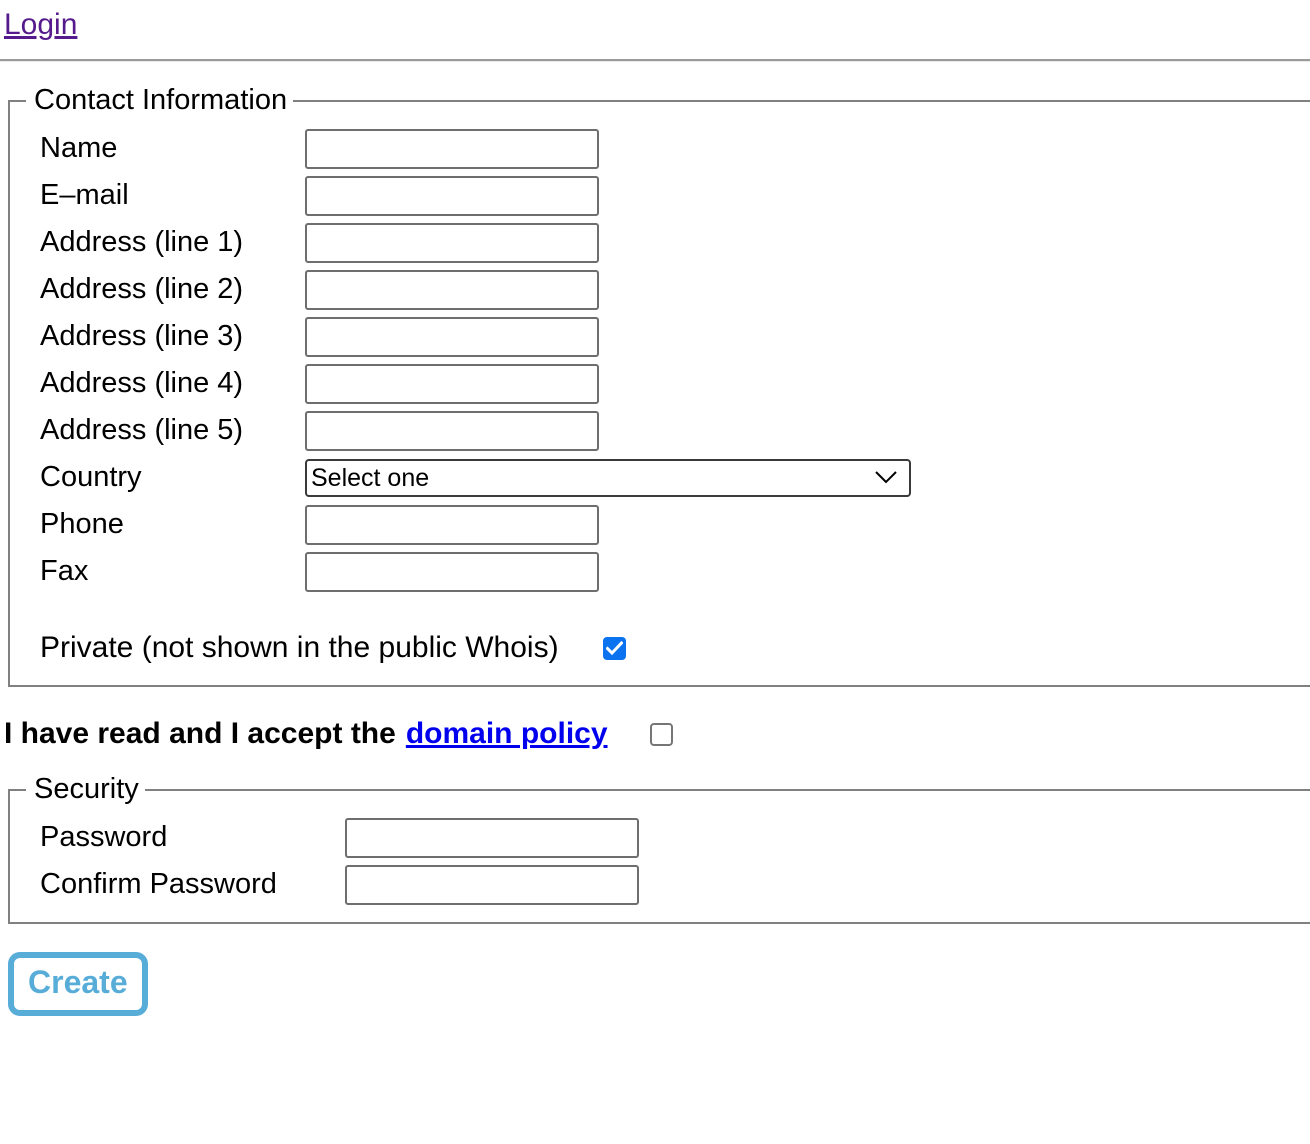 The width and height of the screenshot is (1310, 1144). Describe the element at coordinates (84, 195) in the screenshot. I see `label-email: E–mail` at that location.